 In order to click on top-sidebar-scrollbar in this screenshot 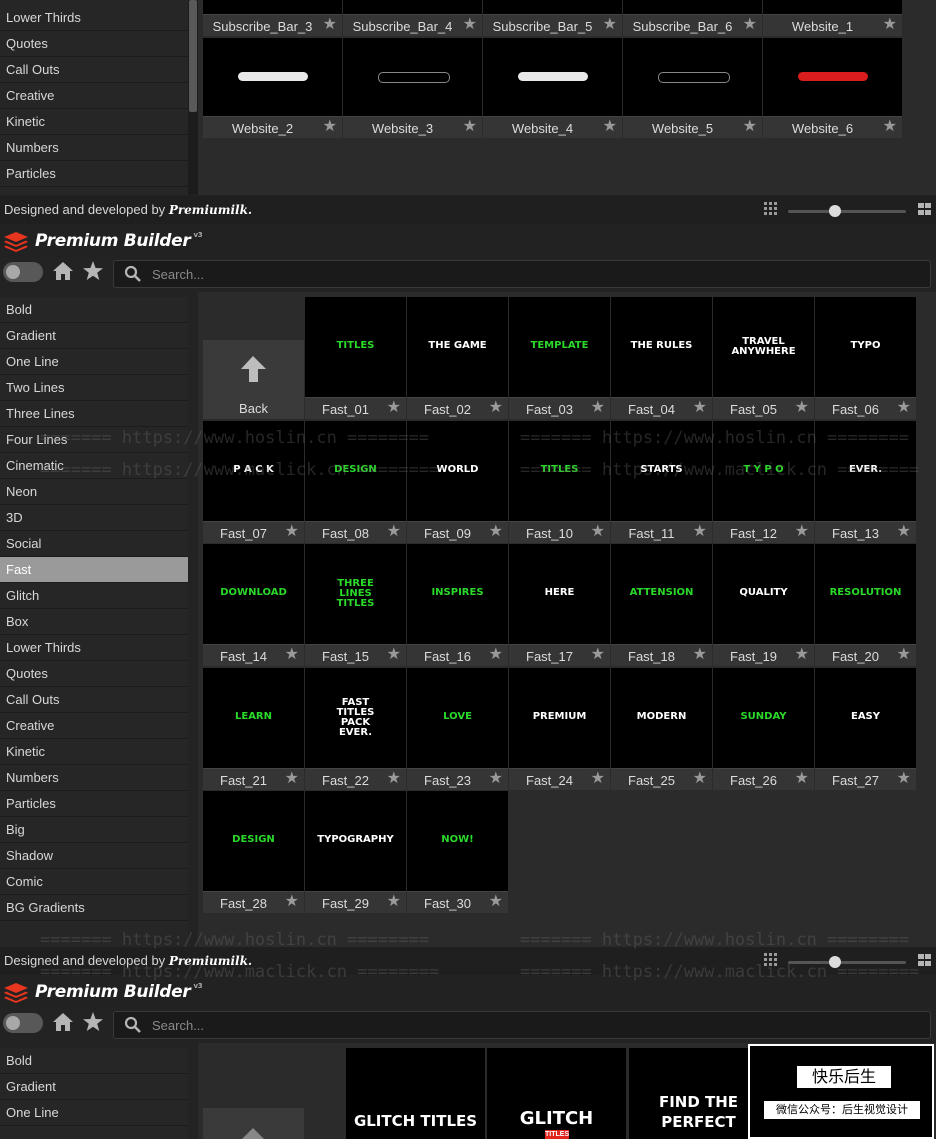, I will do `click(193, 97)`.